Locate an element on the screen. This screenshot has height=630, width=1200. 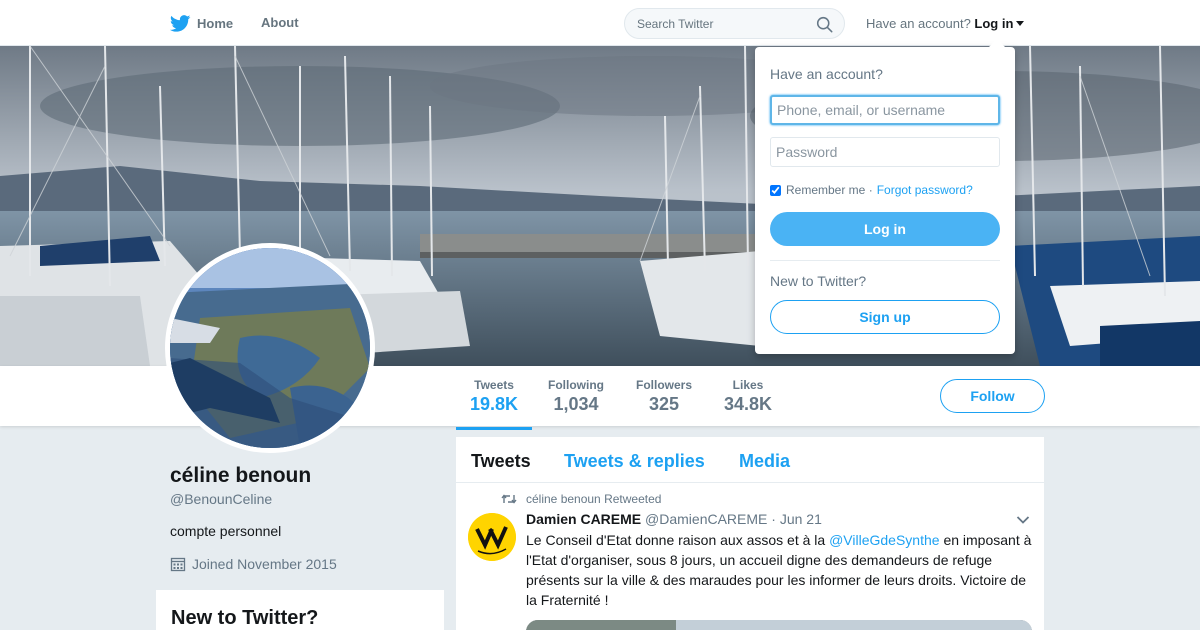
tweet-photo is located at coordinates (779, 625).